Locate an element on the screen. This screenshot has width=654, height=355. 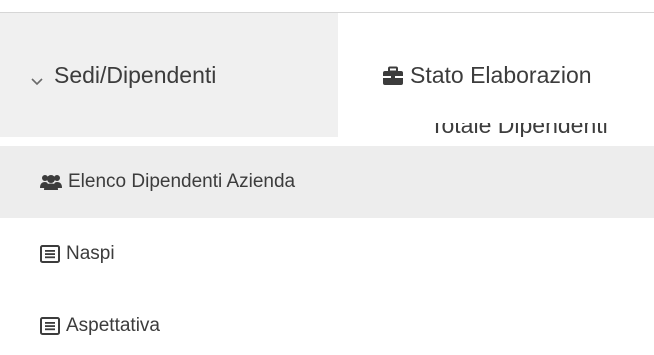
menu-item-label: Aspettativa is located at coordinates (113, 325).